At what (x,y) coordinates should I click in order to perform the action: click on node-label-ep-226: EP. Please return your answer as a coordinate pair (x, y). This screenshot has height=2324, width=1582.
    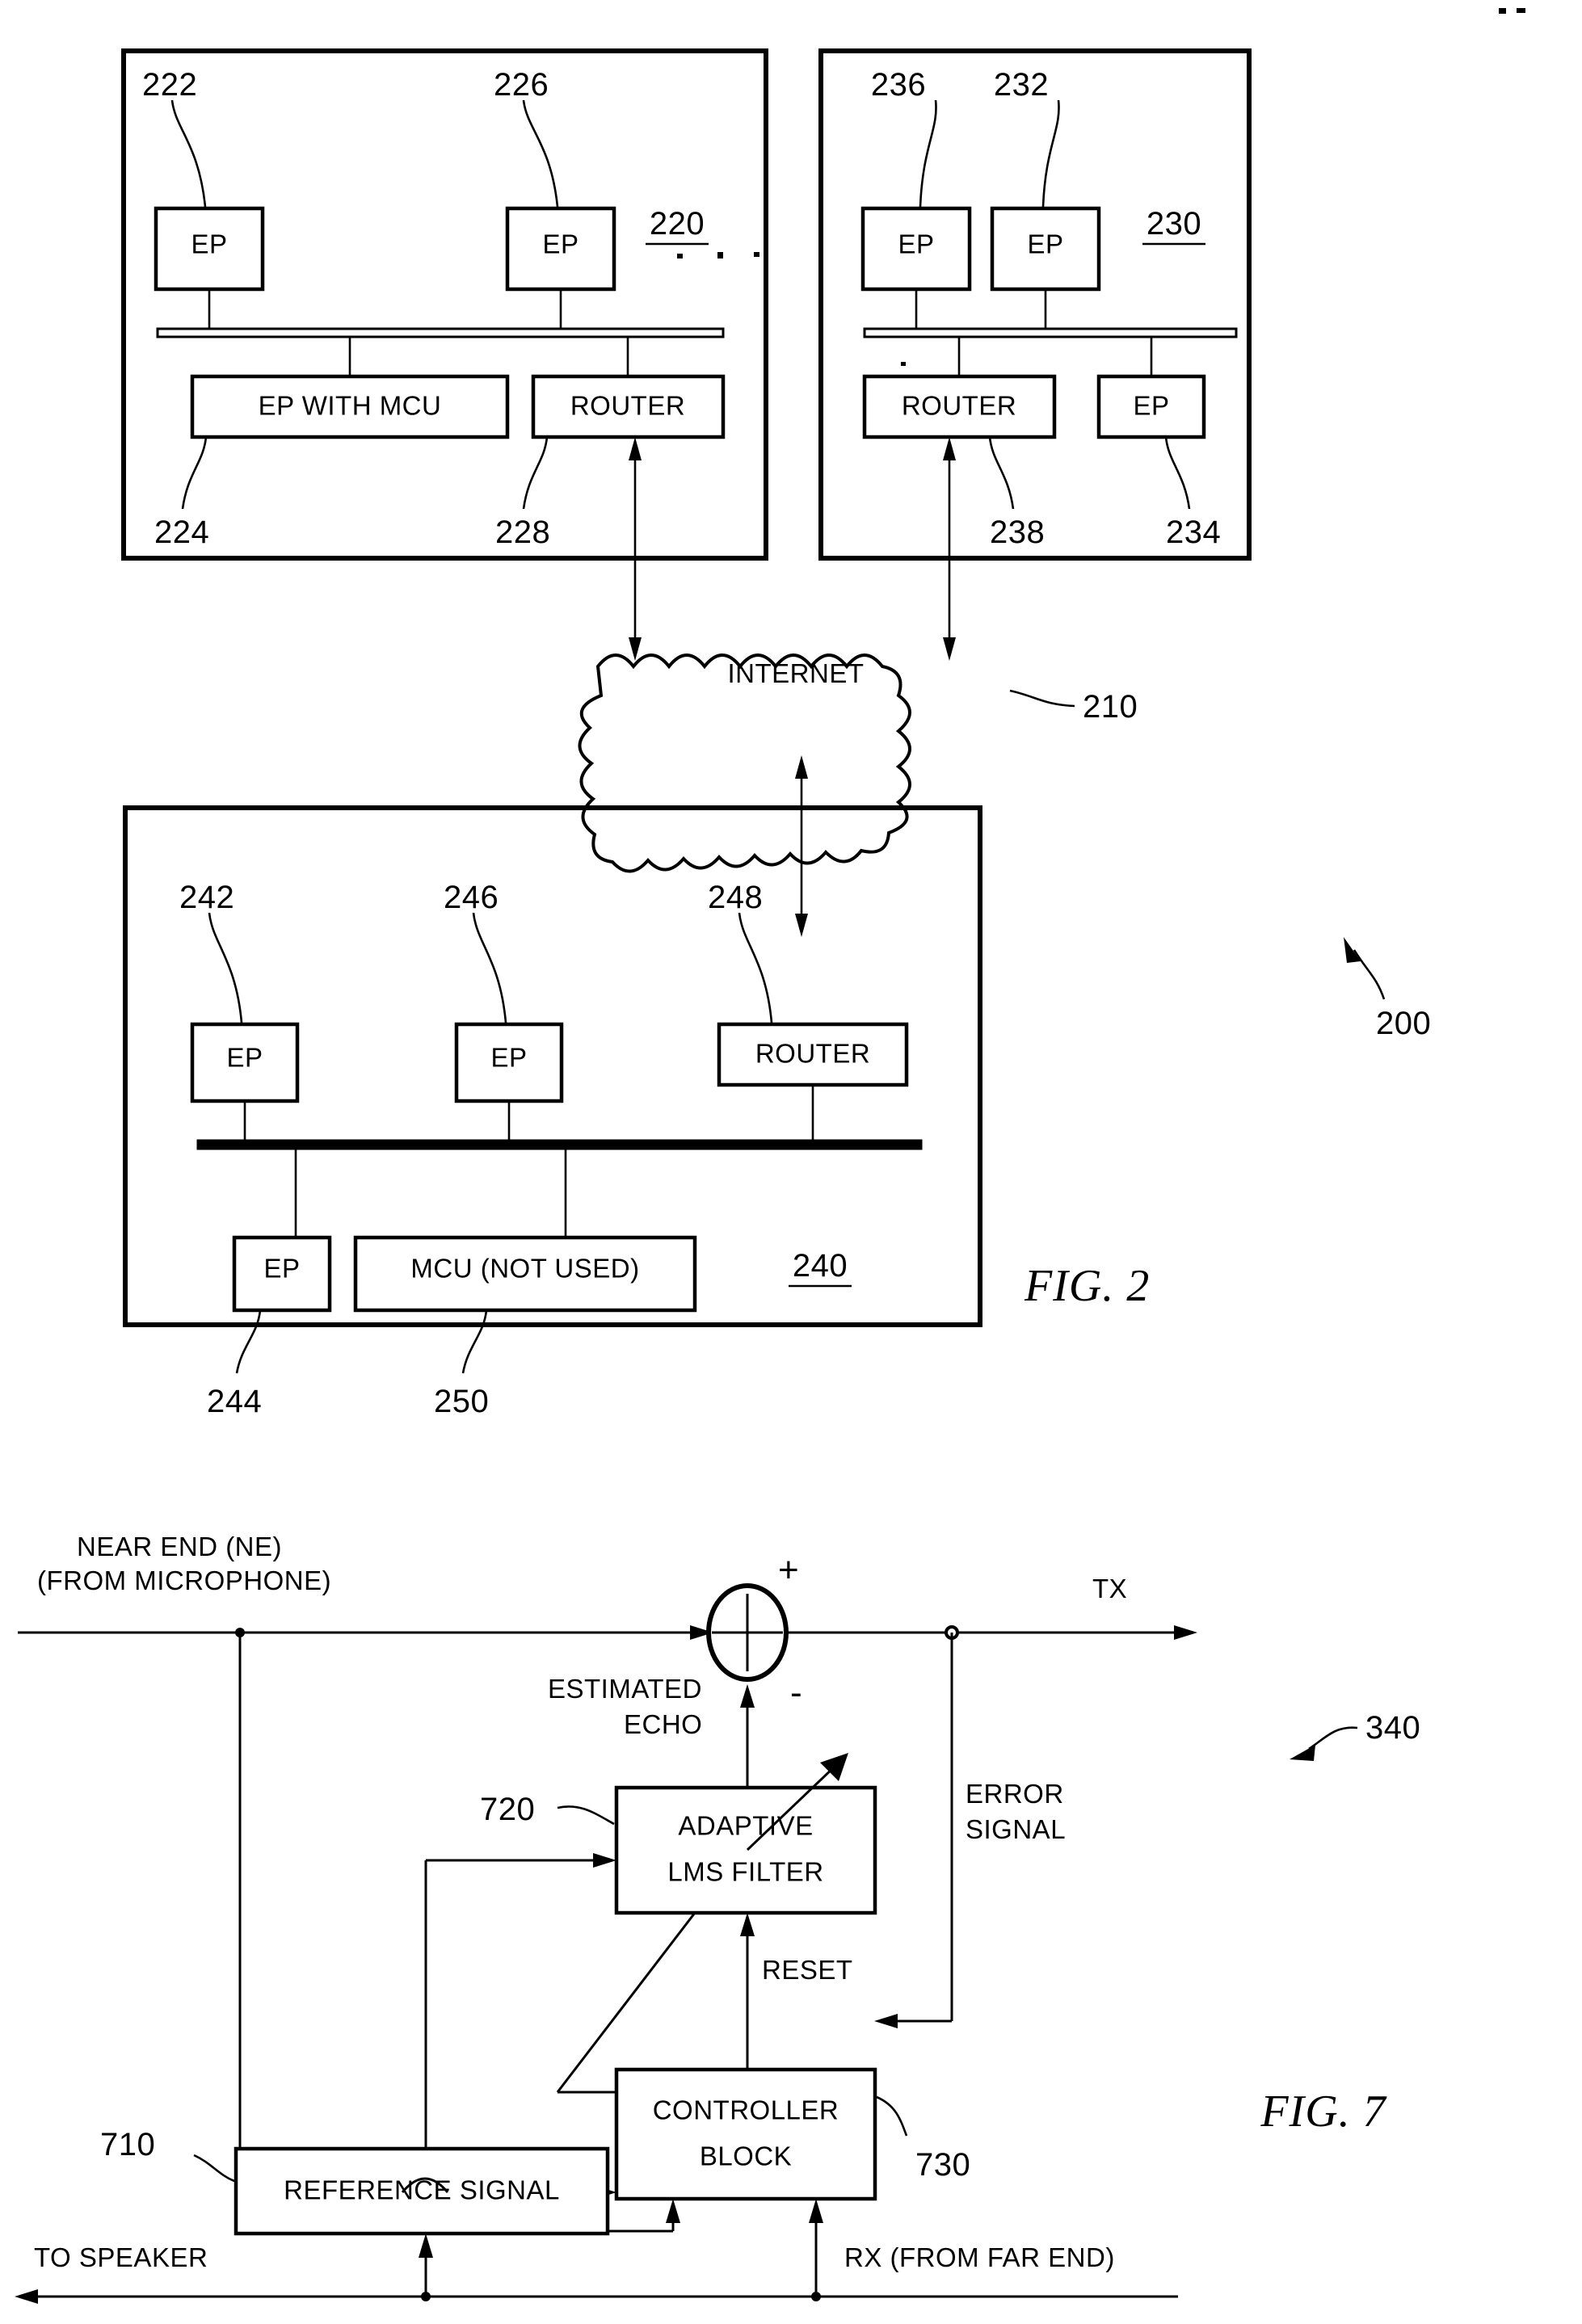
    Looking at the image, I should click on (560, 244).